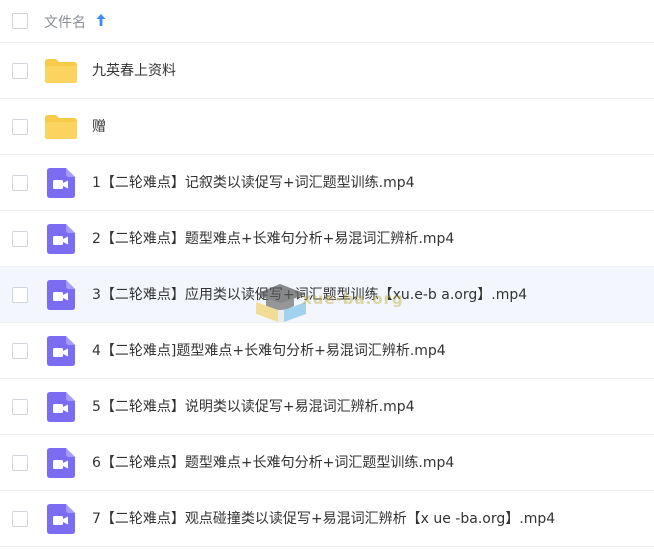 The height and width of the screenshot is (559, 654). Describe the element at coordinates (134, 70) in the screenshot. I see `file-name: 九英春上资料` at that location.